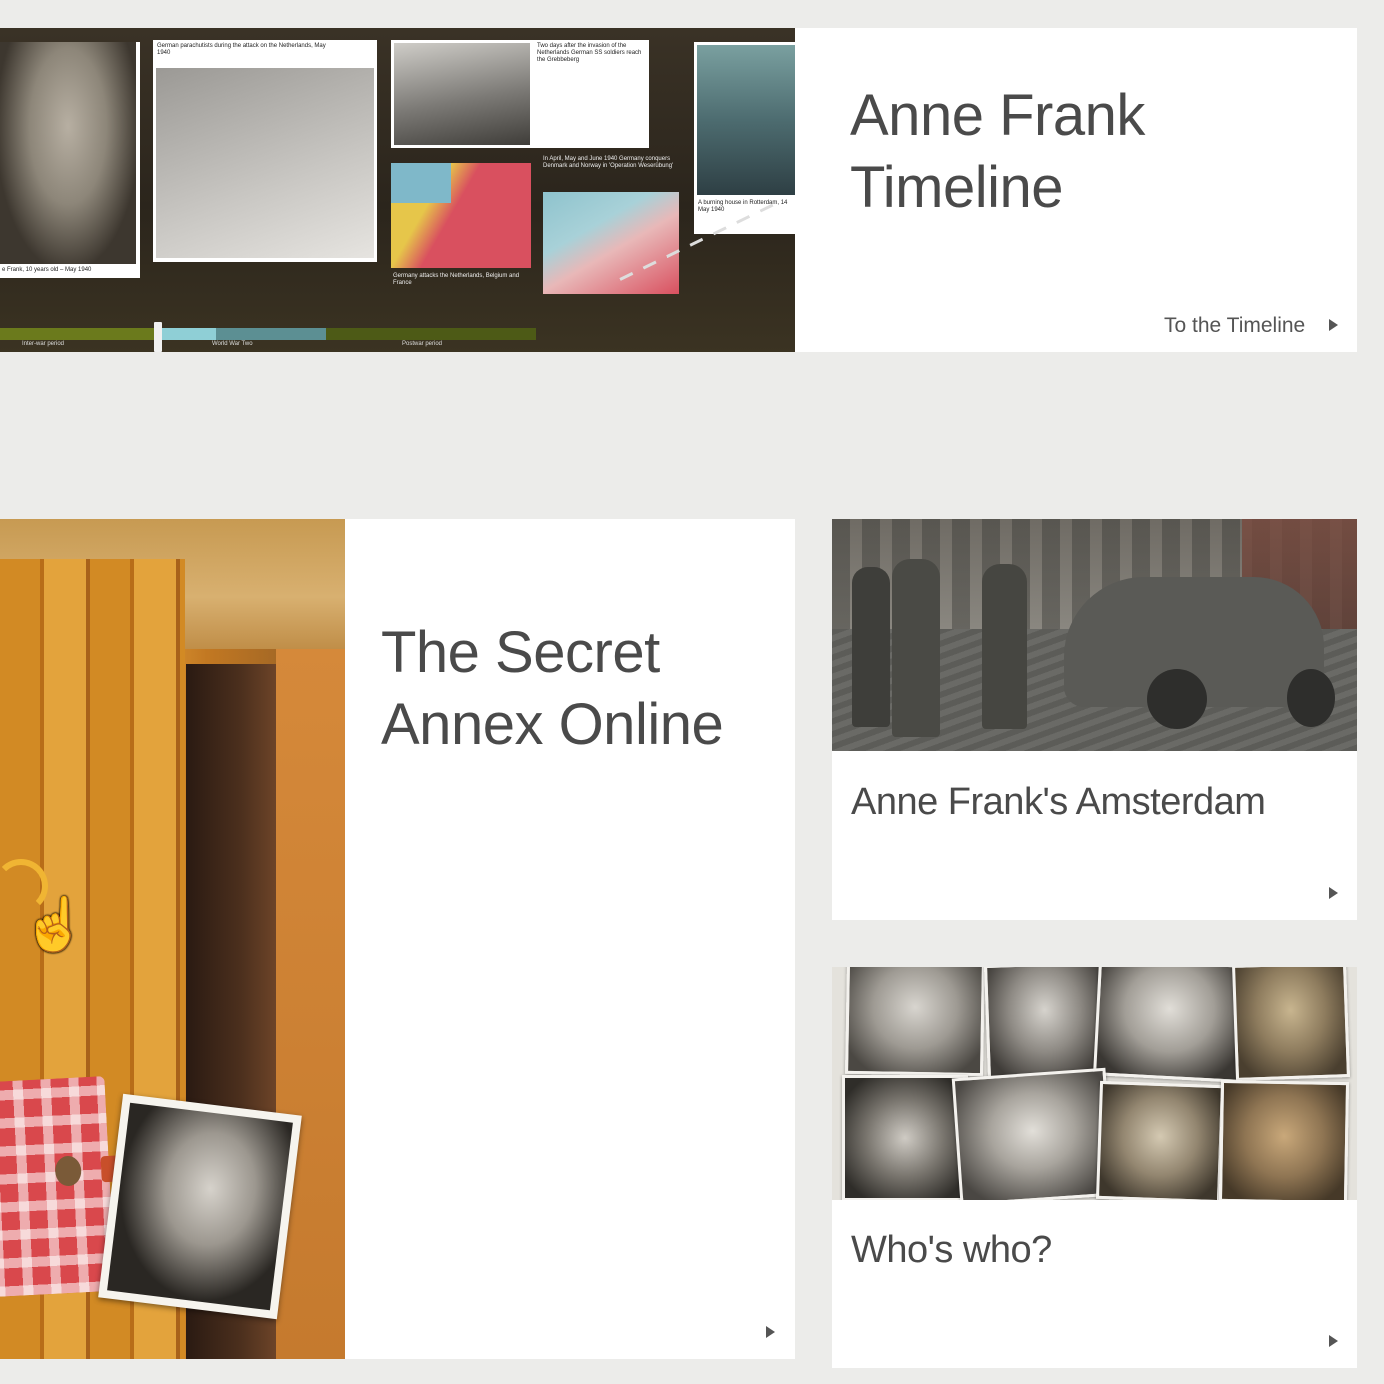  I want to click on amsterdam-title: Anne Frank's Amsterdam, so click(1058, 802).